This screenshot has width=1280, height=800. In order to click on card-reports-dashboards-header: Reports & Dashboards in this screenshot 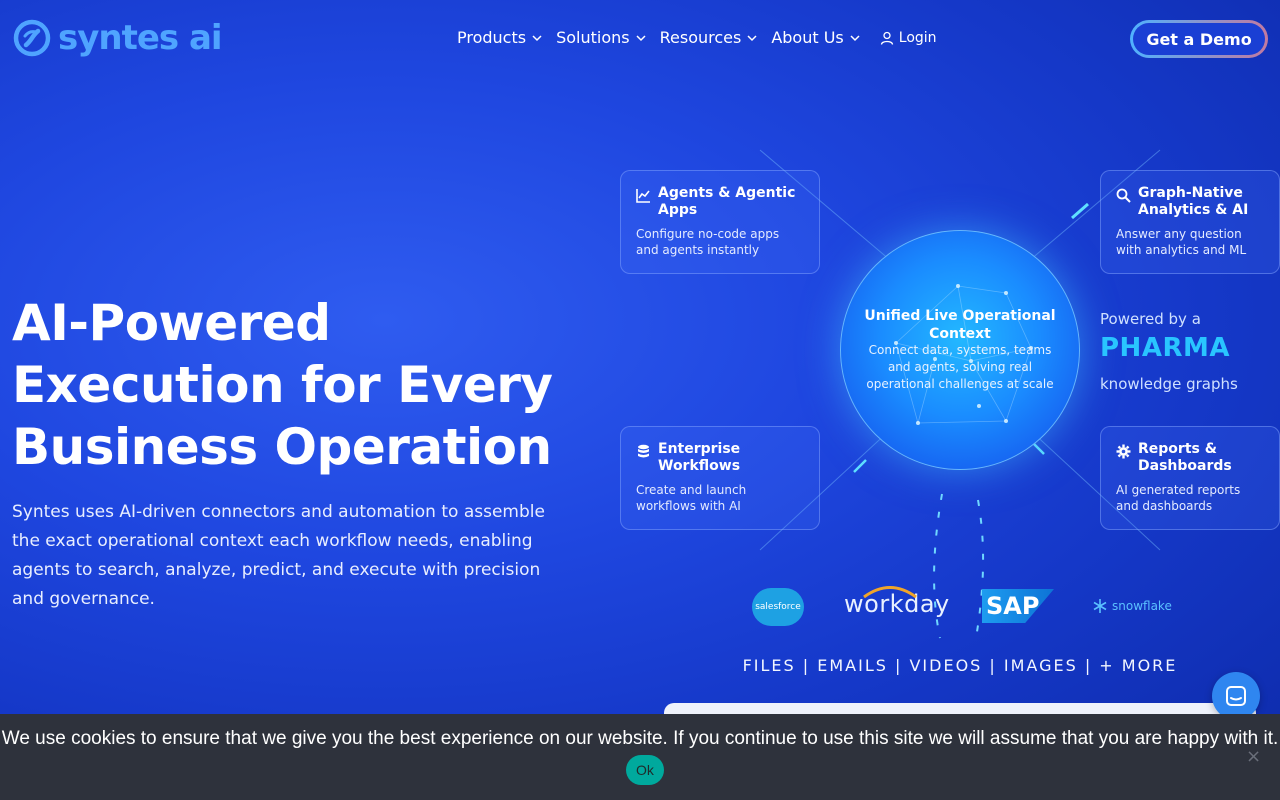, I will do `click(1190, 458)`.